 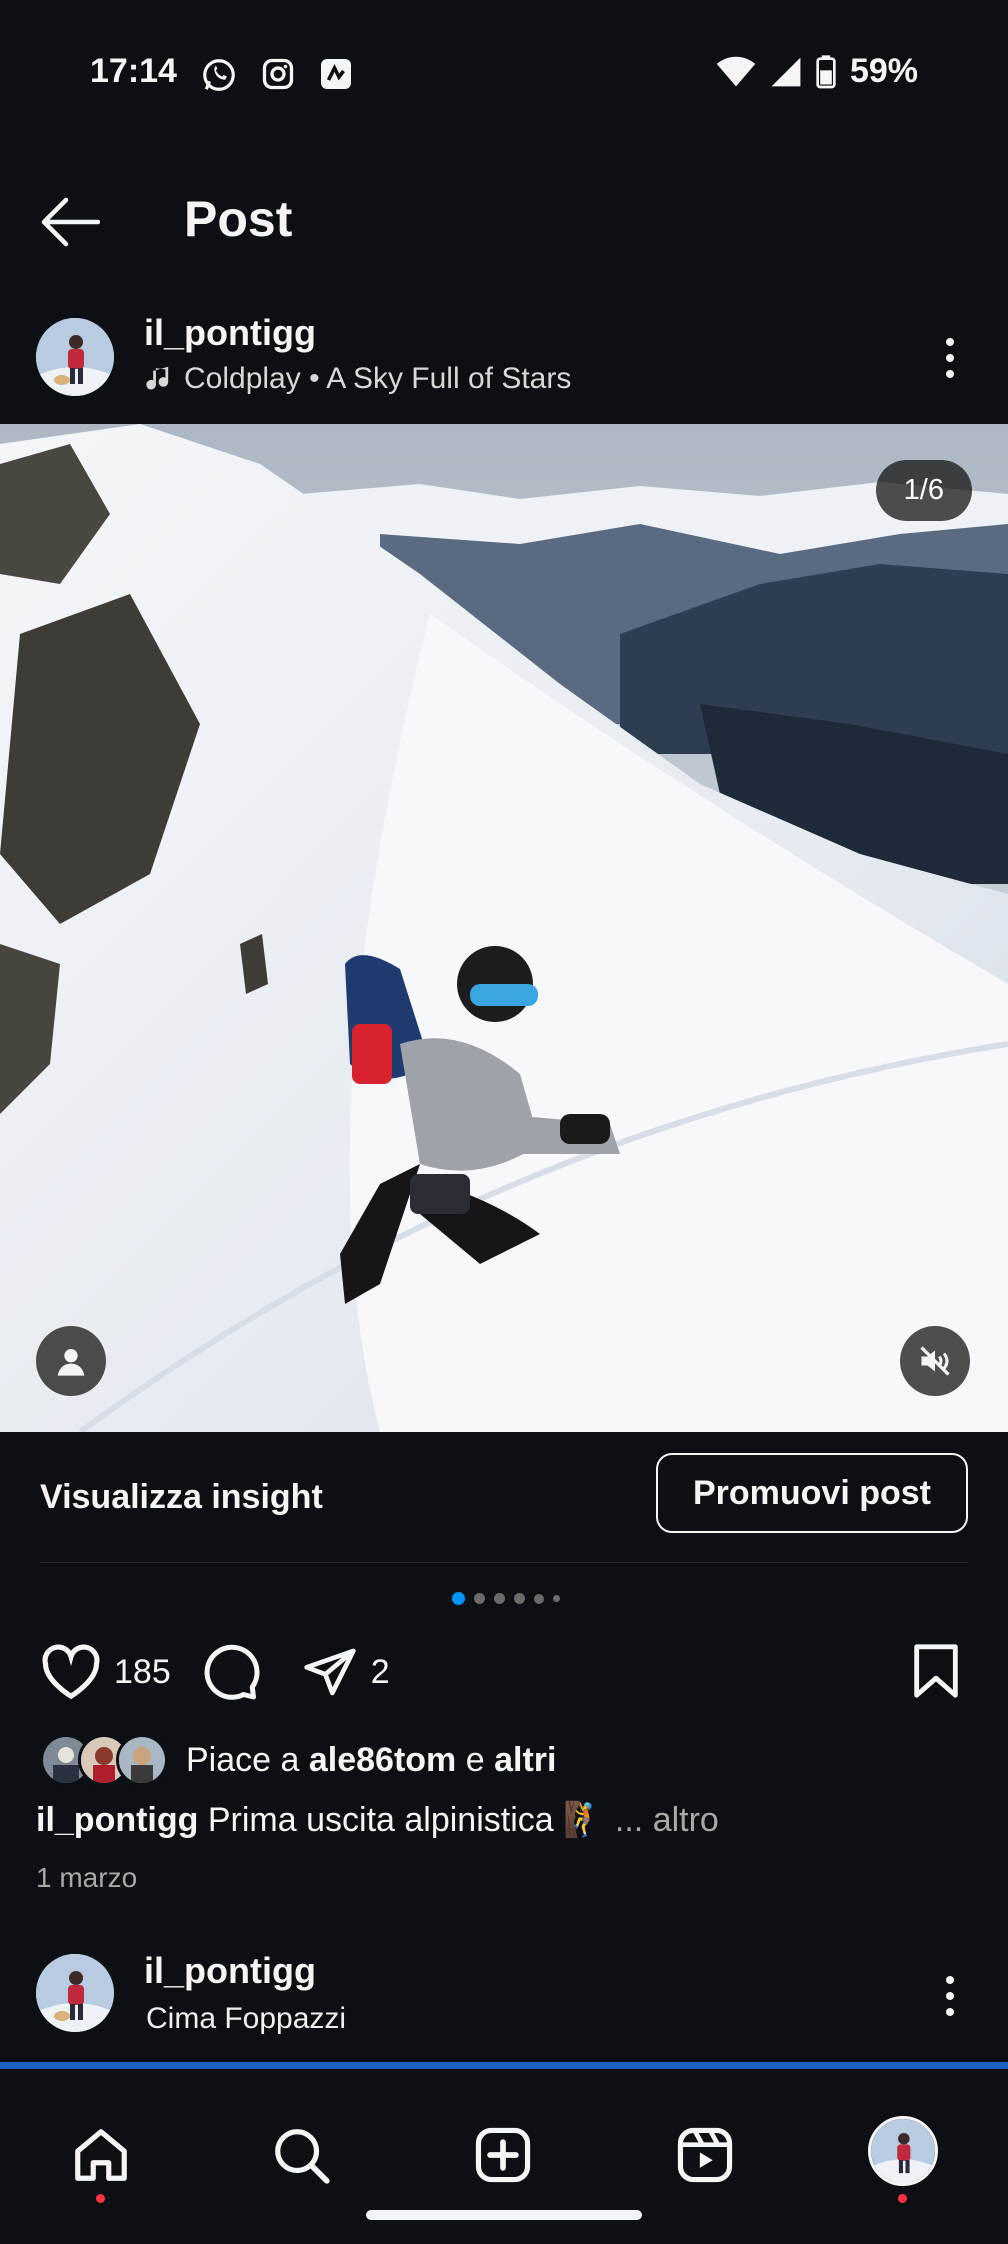 I want to click on carousel-counter: 1/6, so click(x=923, y=490).